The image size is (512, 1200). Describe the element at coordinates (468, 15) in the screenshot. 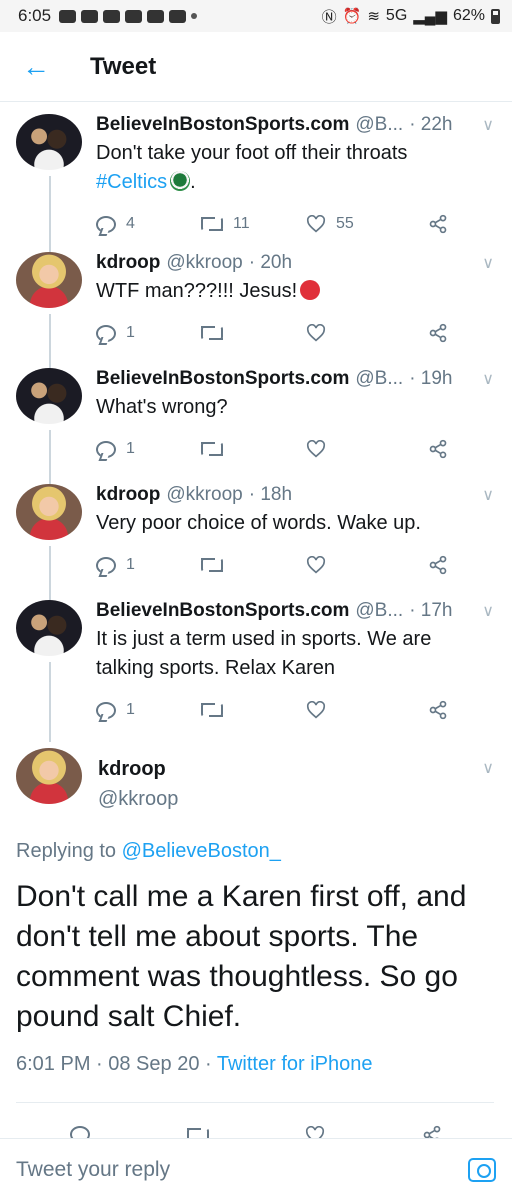

I see `battery-percent: 62%` at that location.